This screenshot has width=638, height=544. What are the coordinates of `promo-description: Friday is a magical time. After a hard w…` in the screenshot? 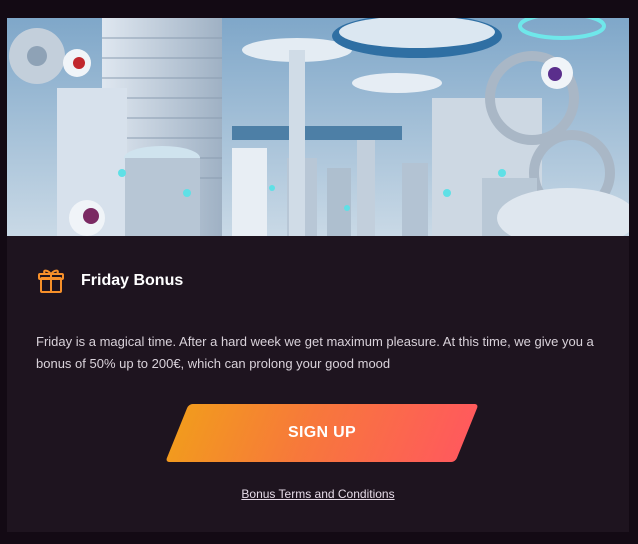 It's located at (315, 352).